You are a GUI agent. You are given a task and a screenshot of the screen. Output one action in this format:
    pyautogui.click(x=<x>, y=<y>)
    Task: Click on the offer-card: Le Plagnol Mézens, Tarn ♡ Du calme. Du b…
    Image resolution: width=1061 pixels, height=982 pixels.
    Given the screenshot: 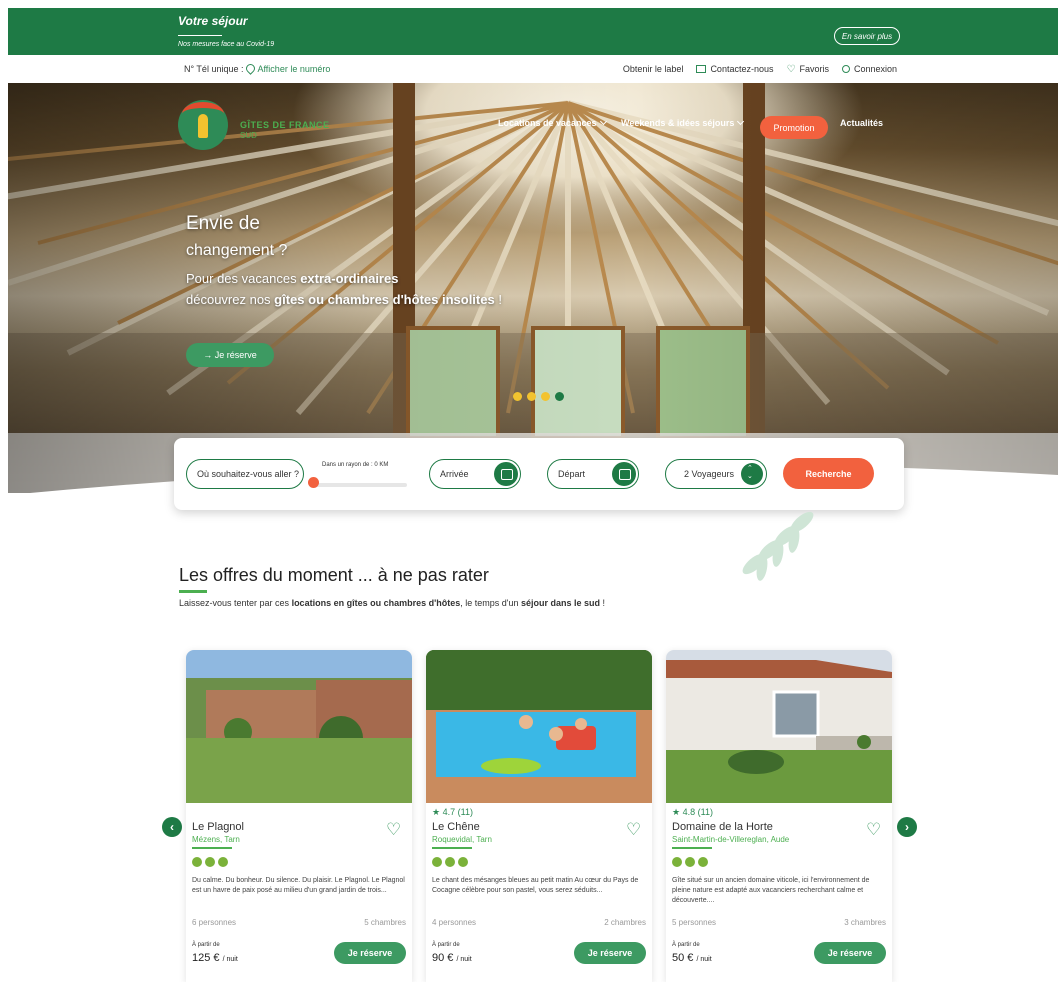 What is the action you would take?
    pyautogui.click(x=299, y=816)
    